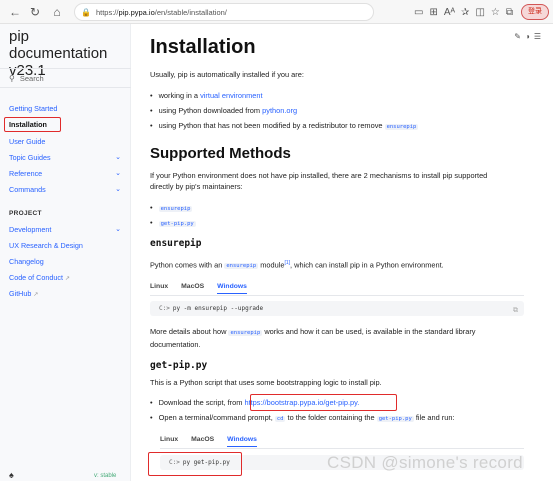 This screenshot has width=553, height=481. What do you see at coordinates (271, 265) in the screenshot?
I see `text: module` at bounding box center [271, 265].